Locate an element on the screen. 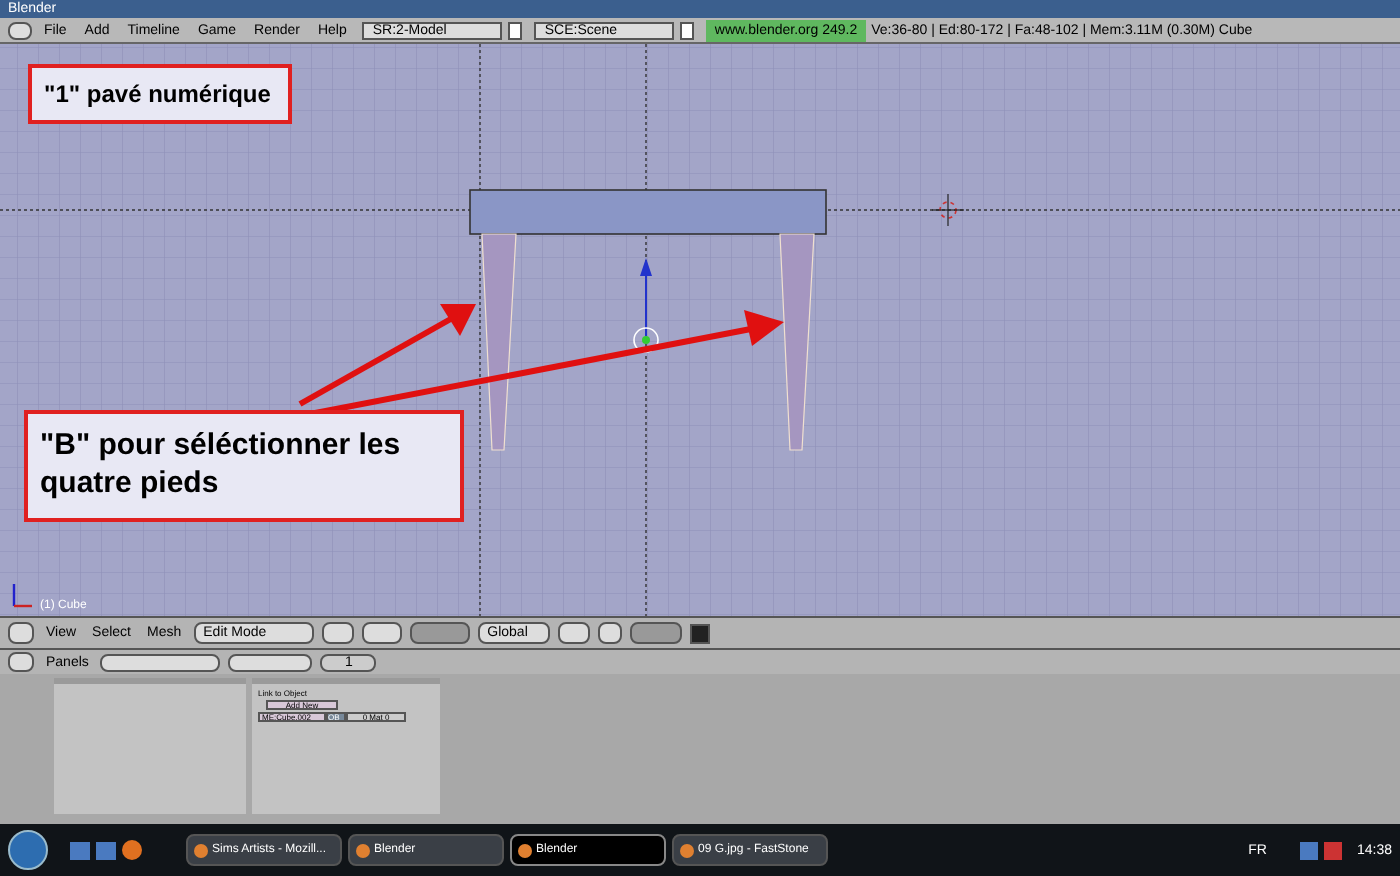 The image size is (1400, 876). pivot-icon is located at coordinates (573, 633).